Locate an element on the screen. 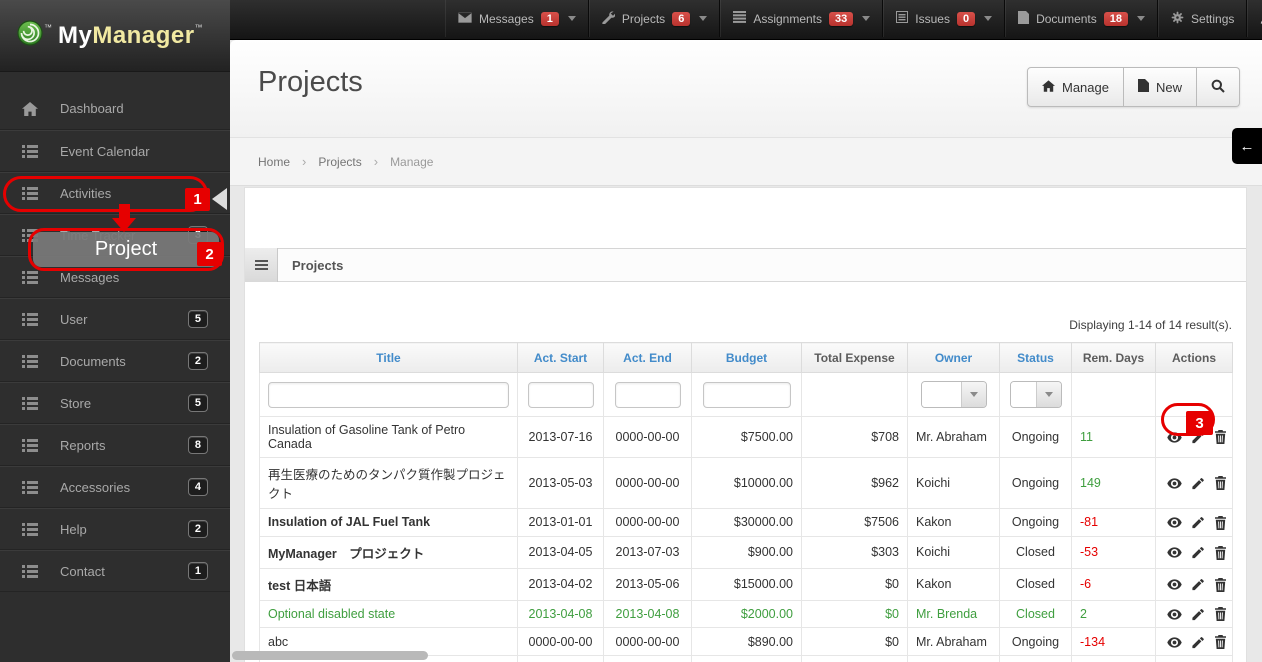 This screenshot has width=1262, height=662. page-title: Projects is located at coordinates (310, 82).